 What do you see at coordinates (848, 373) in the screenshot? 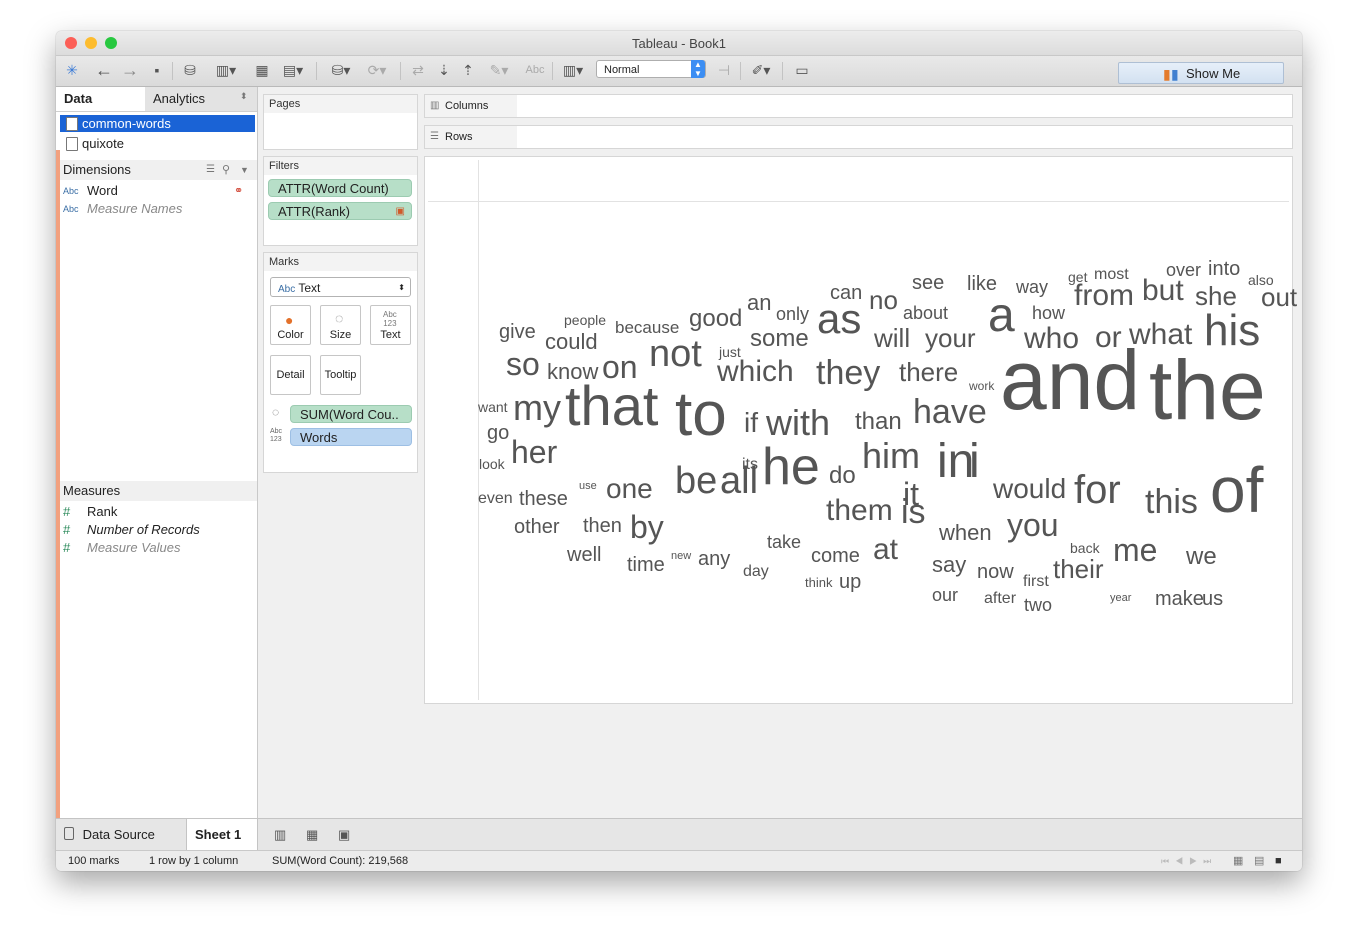
I see `word-mark: they` at bounding box center [848, 373].